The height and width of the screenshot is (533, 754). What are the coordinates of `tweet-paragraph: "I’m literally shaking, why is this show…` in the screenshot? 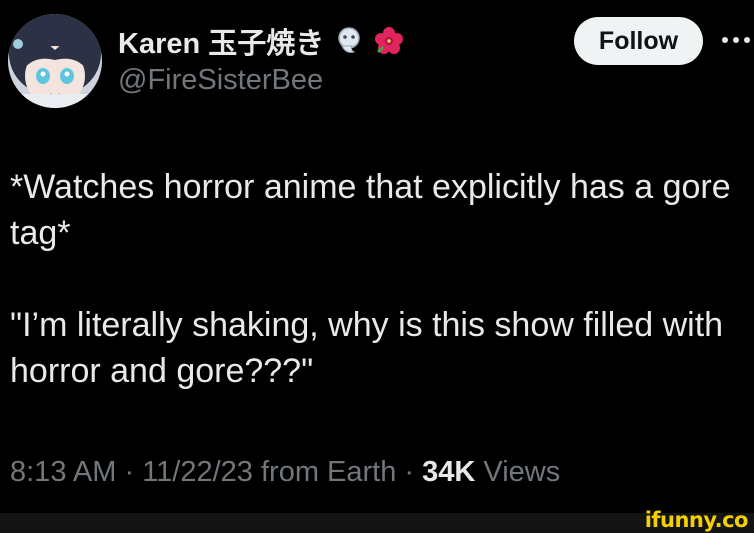 It's located at (367, 348).